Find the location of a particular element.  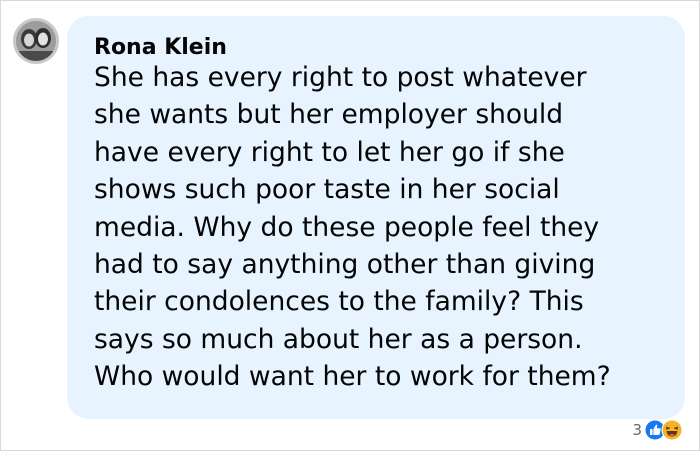

haha-icon is located at coordinates (672, 430).